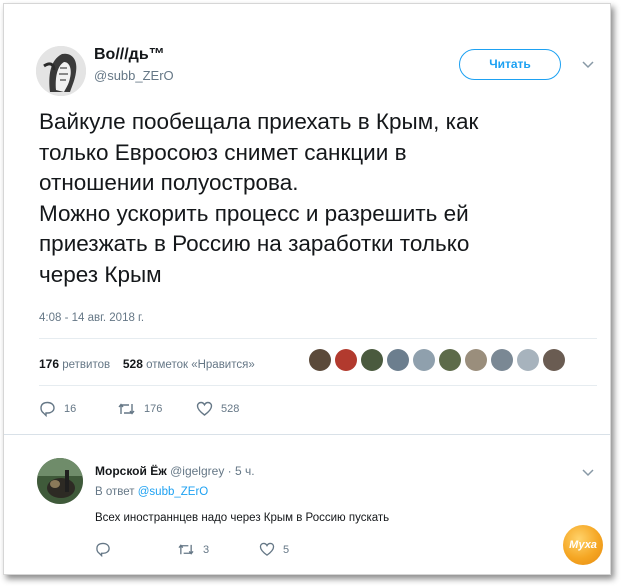  Describe the element at coordinates (510, 64) in the screenshot. I see `follow-button: Читать` at that location.